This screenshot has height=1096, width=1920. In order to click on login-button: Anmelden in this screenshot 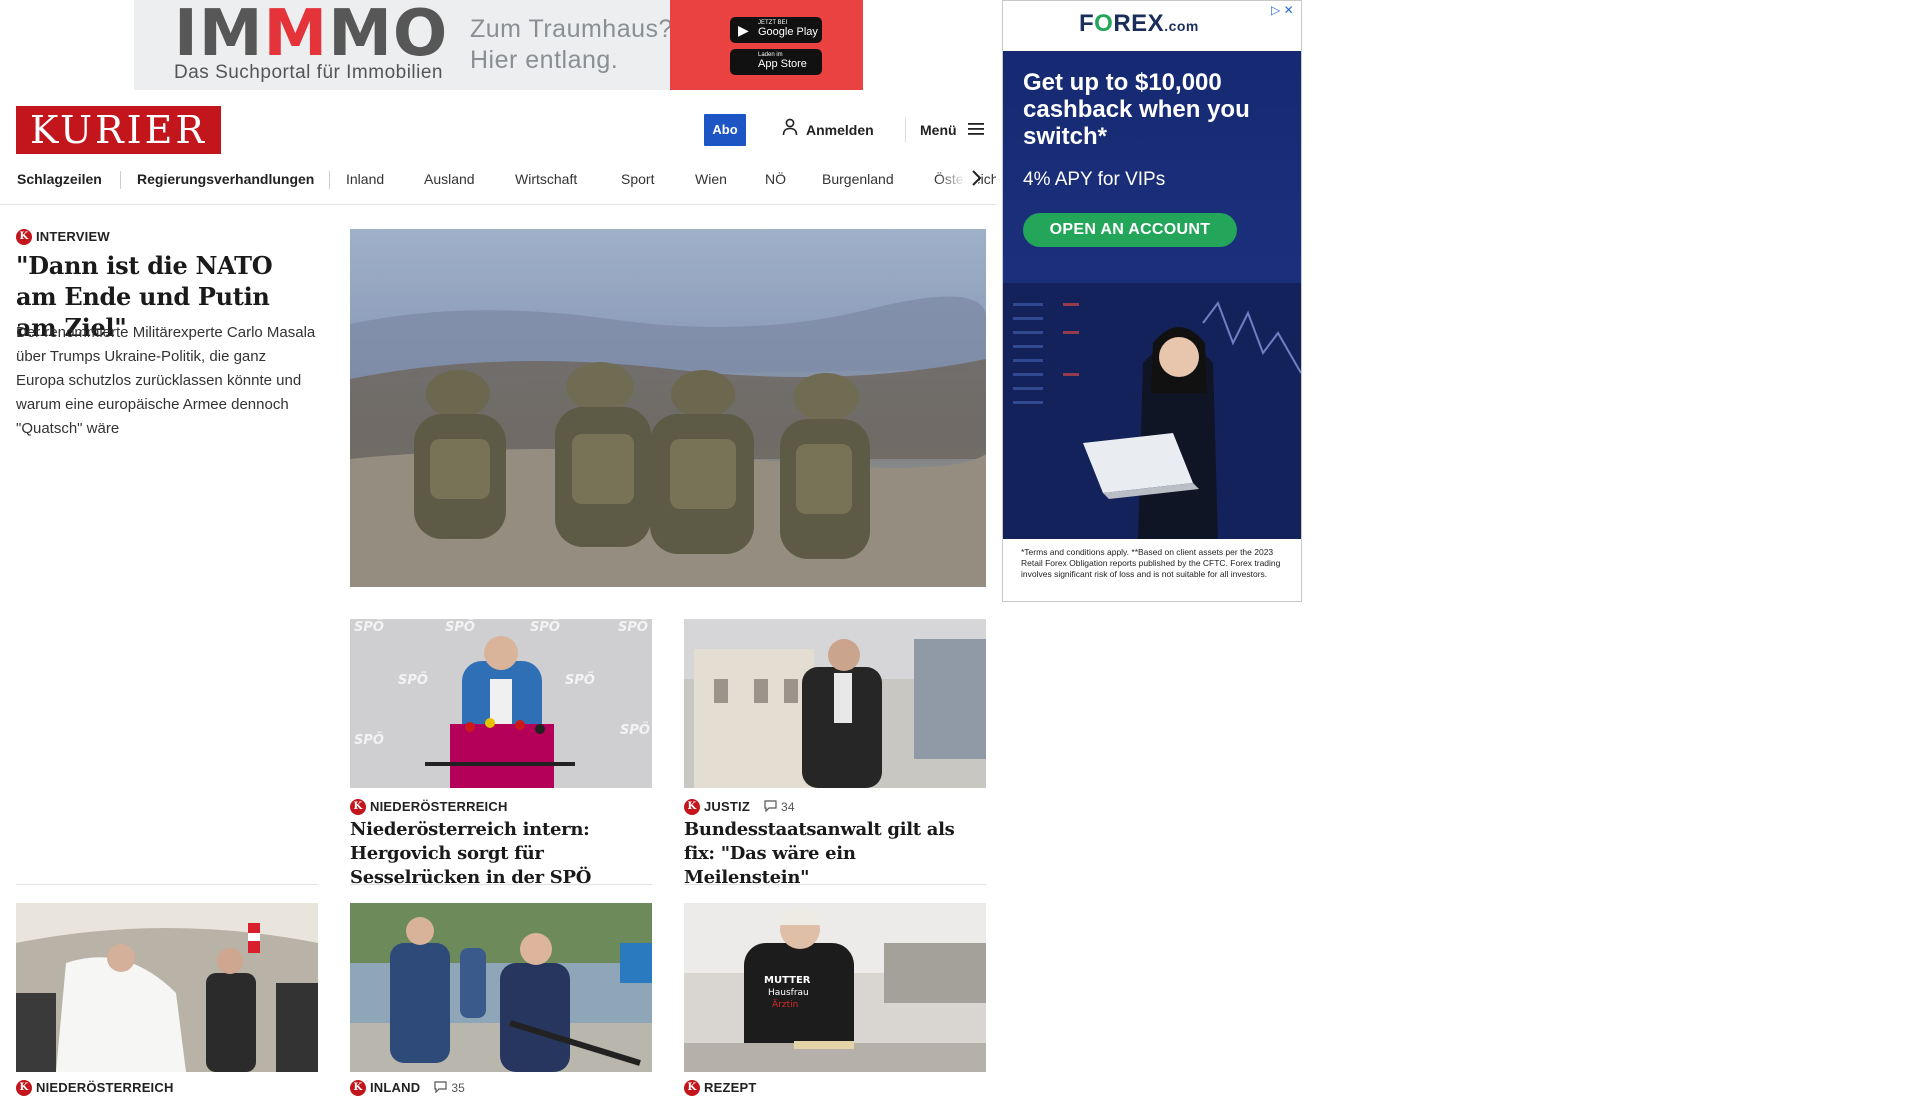, I will do `click(828, 130)`.